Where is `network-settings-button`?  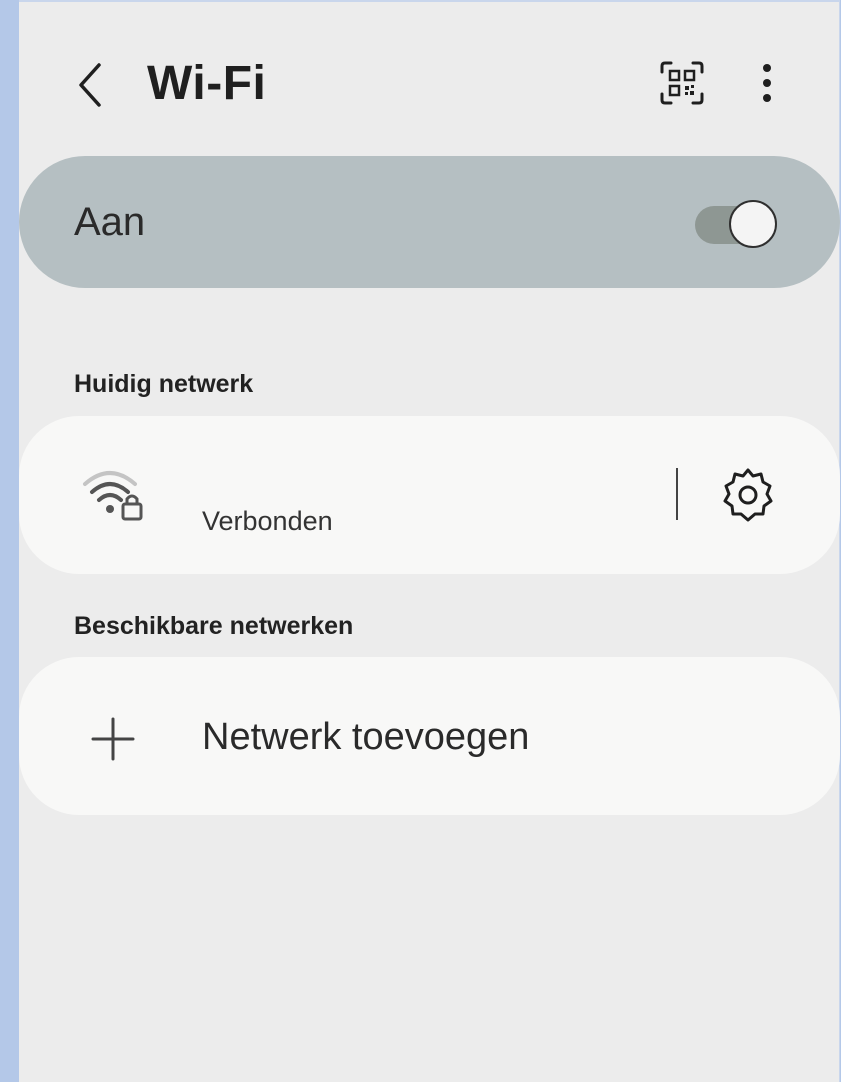 network-settings-button is located at coordinates (748, 495).